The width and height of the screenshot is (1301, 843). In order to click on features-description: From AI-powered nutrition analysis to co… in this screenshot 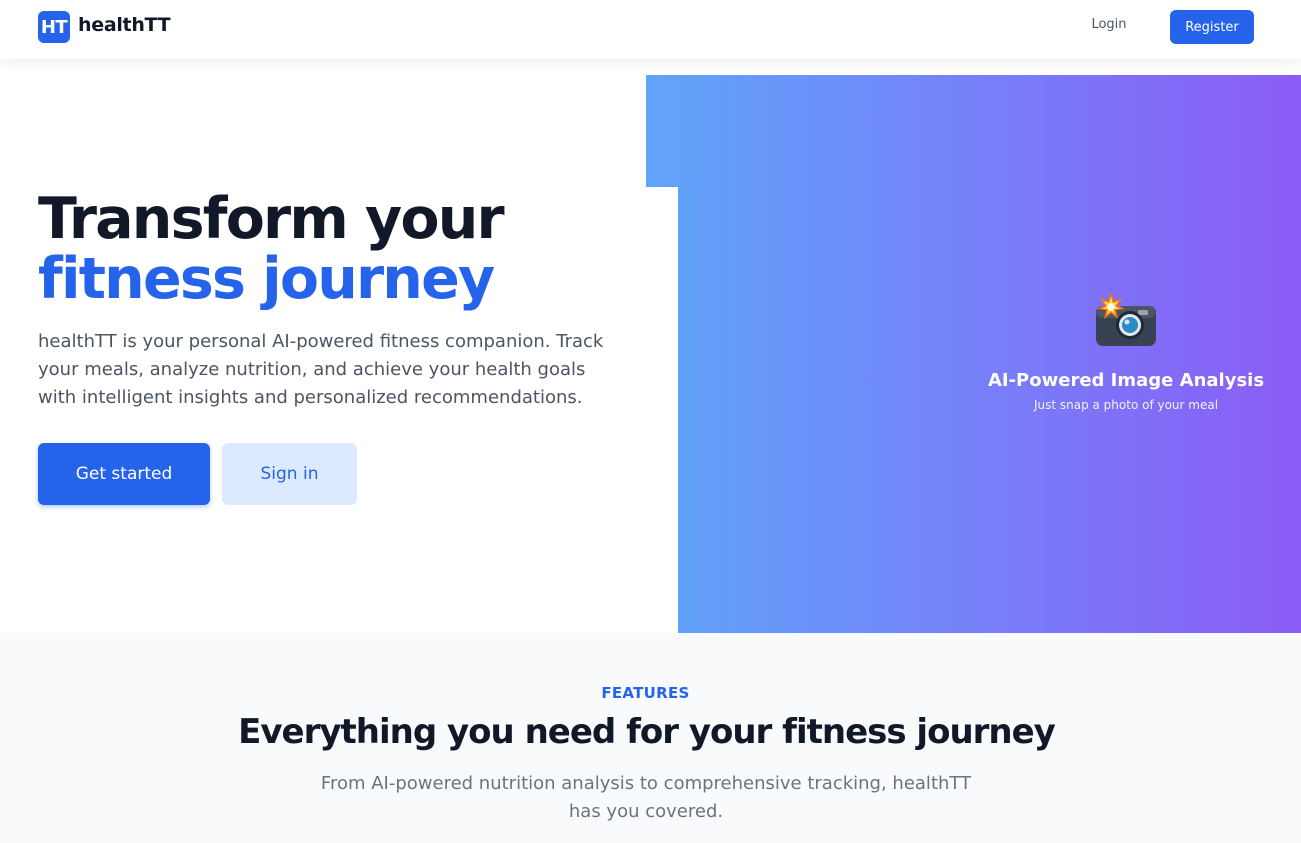, I will do `click(646, 797)`.